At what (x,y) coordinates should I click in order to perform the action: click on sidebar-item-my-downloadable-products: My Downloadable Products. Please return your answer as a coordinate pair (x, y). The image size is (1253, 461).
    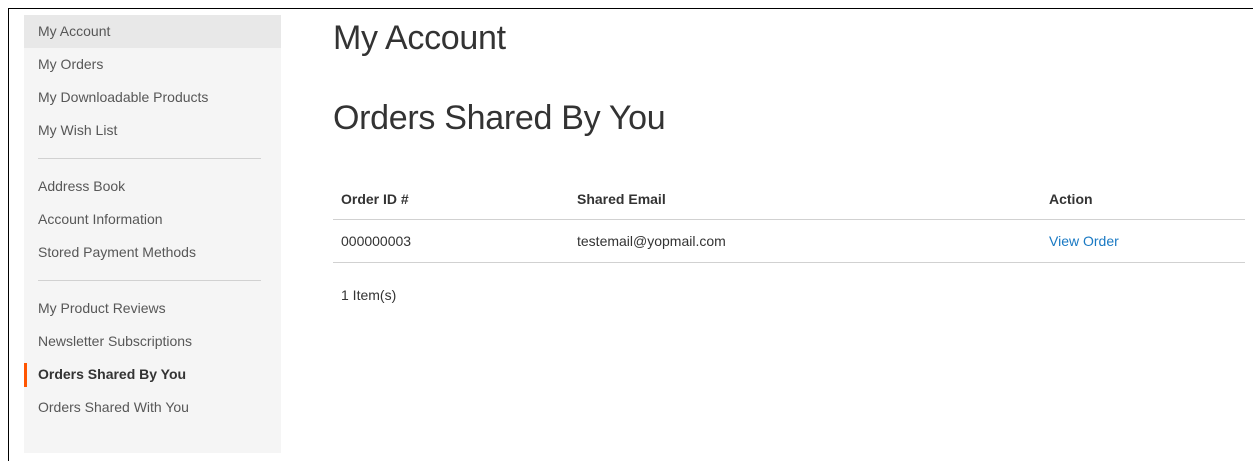
    Looking at the image, I should click on (152, 97).